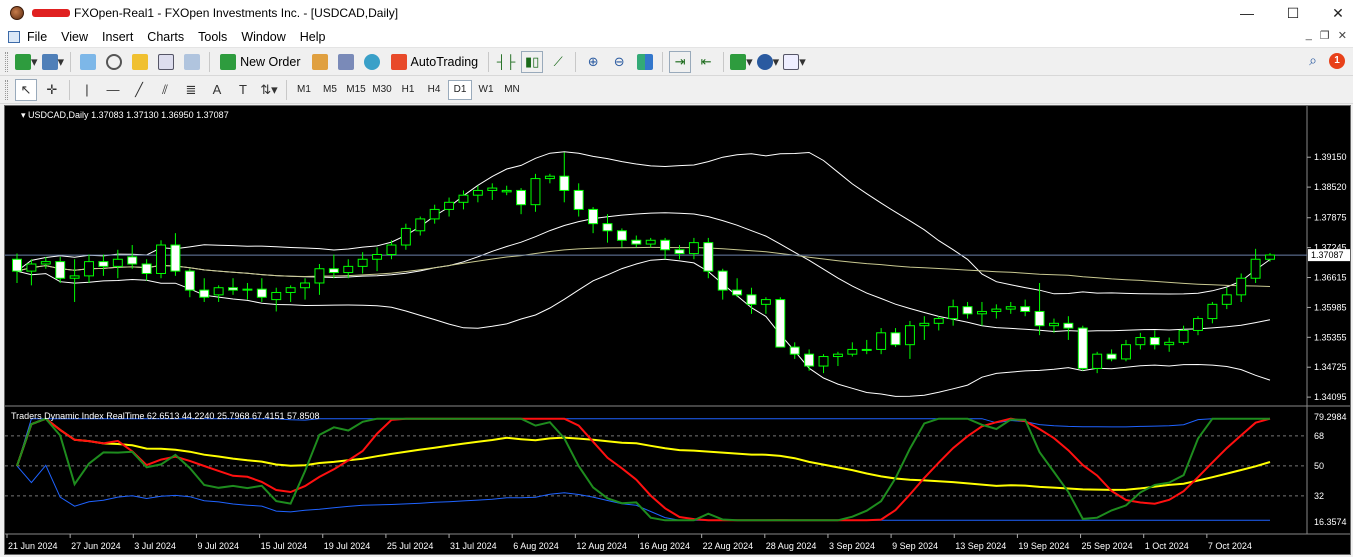  I want to click on maximize-button: ☐, so click(1293, 13).